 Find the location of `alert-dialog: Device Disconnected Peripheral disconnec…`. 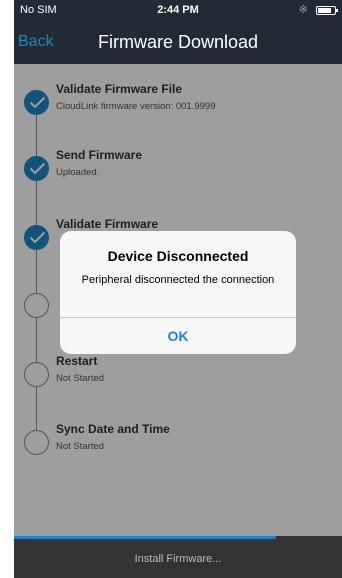

alert-dialog: Device Disconnected Peripheral disconnec… is located at coordinates (178, 292).